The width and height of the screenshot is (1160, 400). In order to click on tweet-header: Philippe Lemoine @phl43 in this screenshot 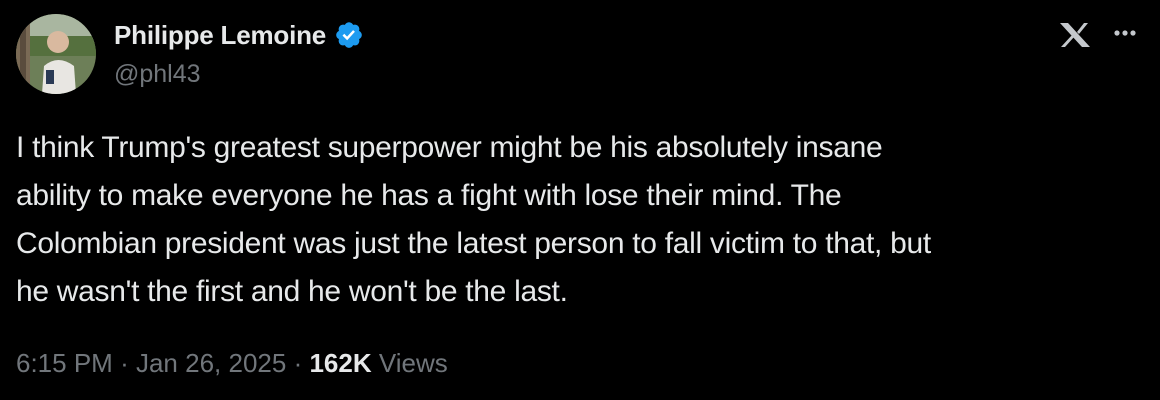, I will do `click(239, 53)`.